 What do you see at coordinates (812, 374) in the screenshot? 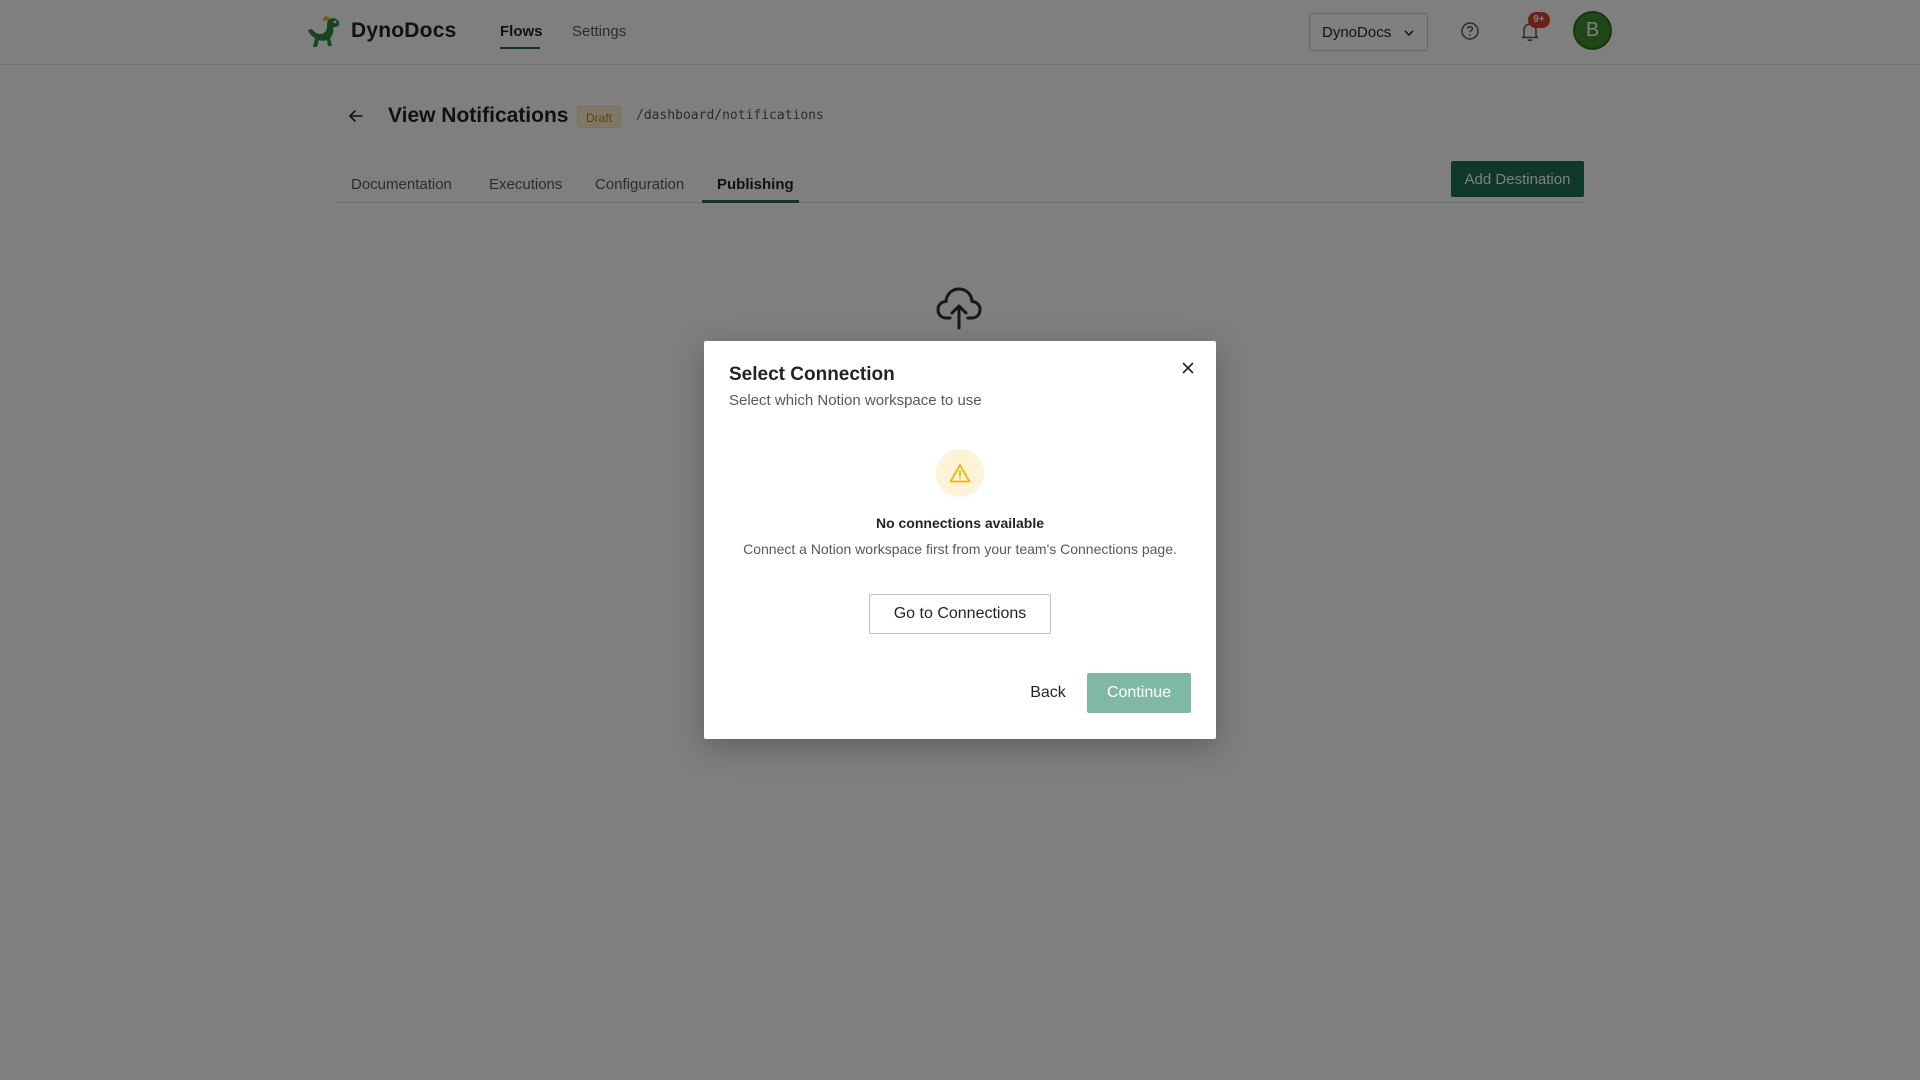
I see `dialog-title: Select Connection` at bounding box center [812, 374].